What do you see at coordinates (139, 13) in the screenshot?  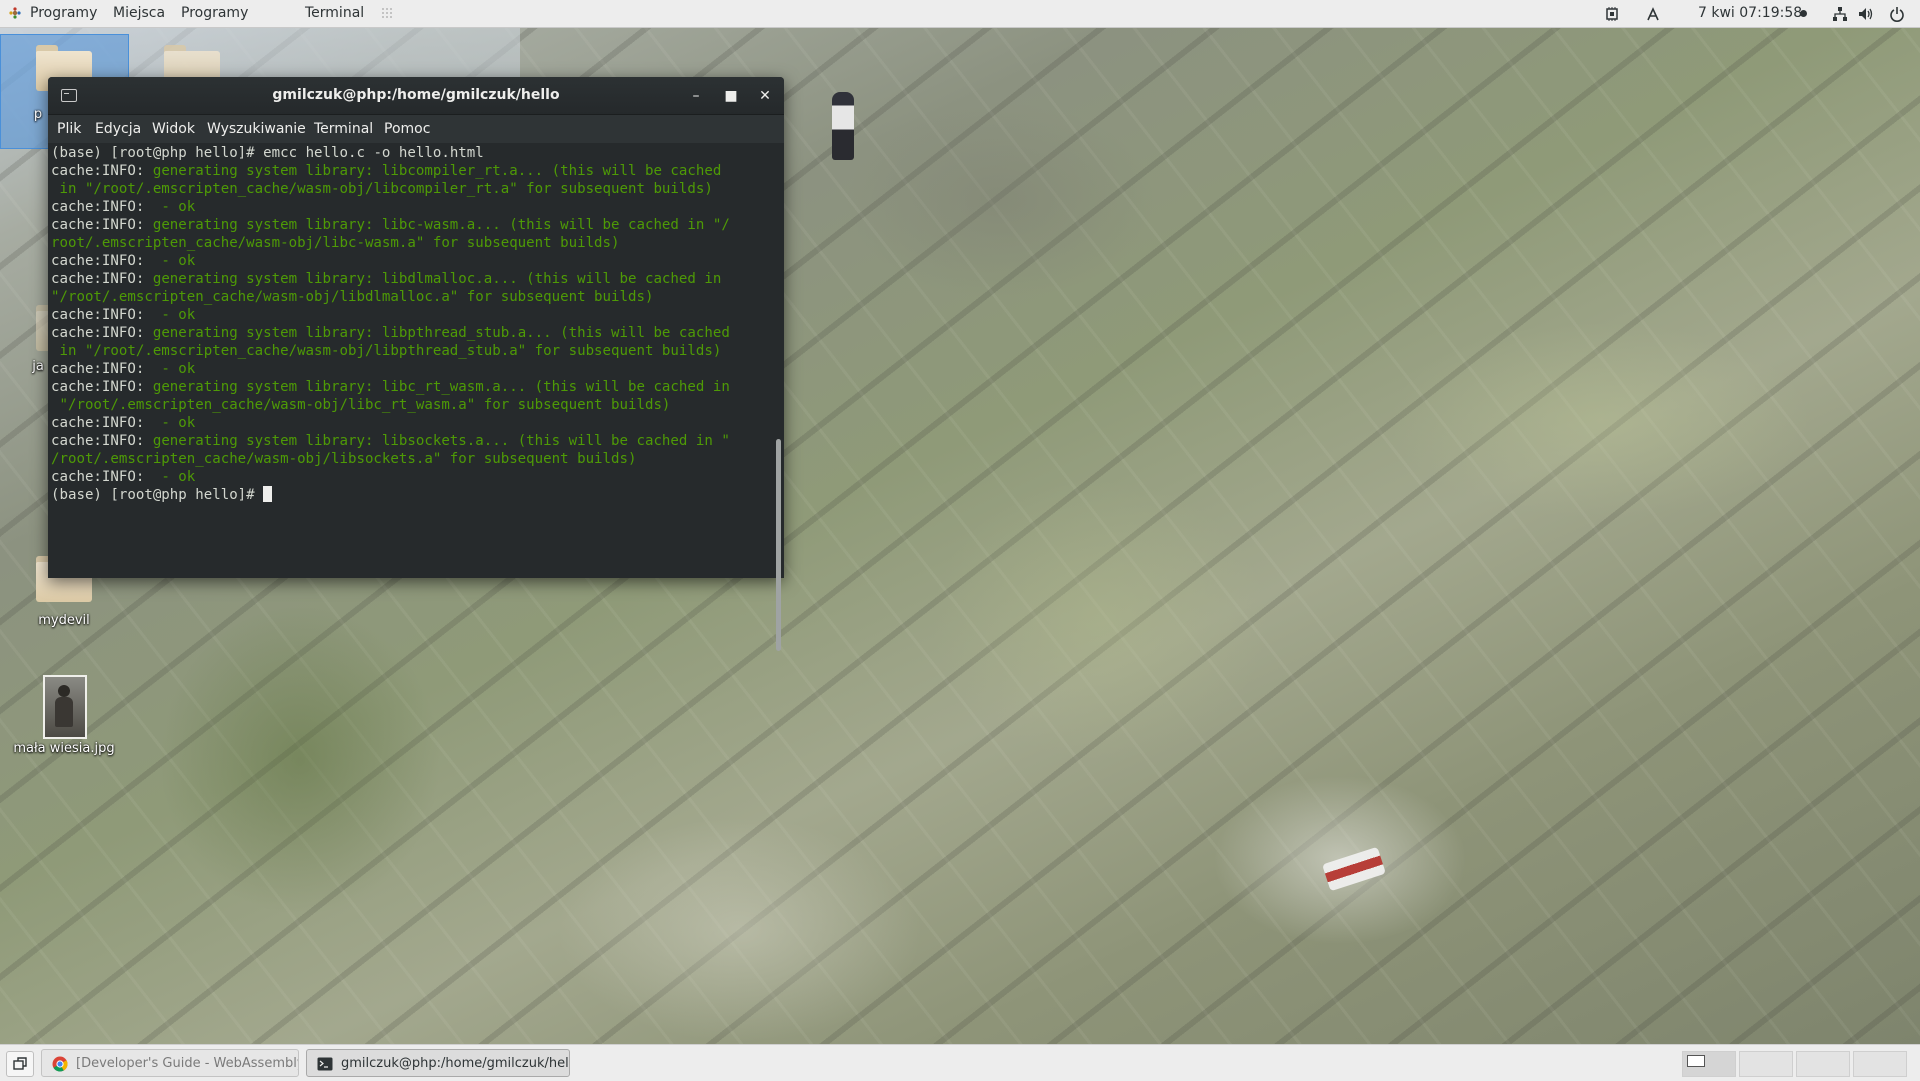 I see `places-menu: Miejsca` at bounding box center [139, 13].